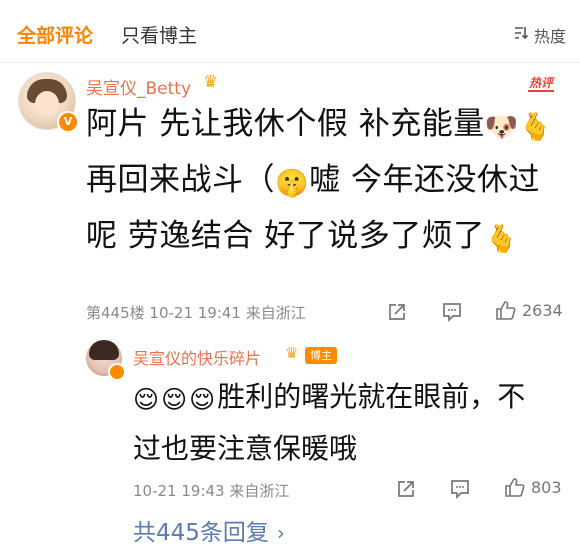 This screenshot has width=580, height=554. What do you see at coordinates (501, 127) in the screenshot?
I see `doge-emoji: 🐶` at bounding box center [501, 127].